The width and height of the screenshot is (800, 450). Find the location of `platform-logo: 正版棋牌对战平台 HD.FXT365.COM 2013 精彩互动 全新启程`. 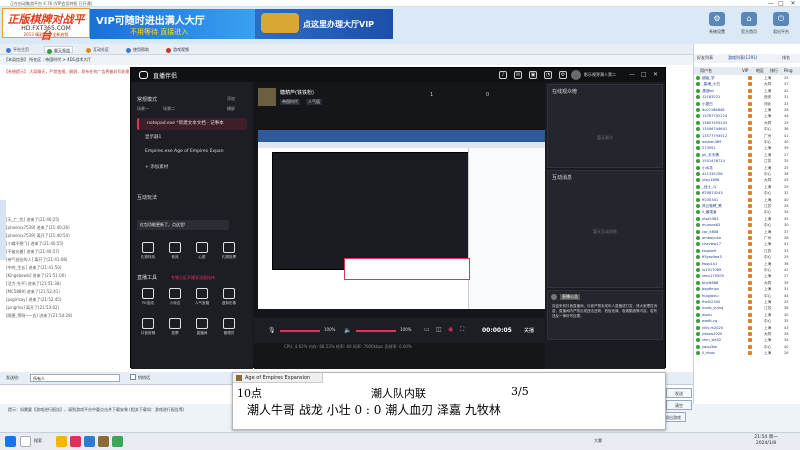

platform-logo: 正版棋牌对战平台 HD.FXT365.COM 2013 精彩互动 全新启程 is located at coordinates (46, 25).